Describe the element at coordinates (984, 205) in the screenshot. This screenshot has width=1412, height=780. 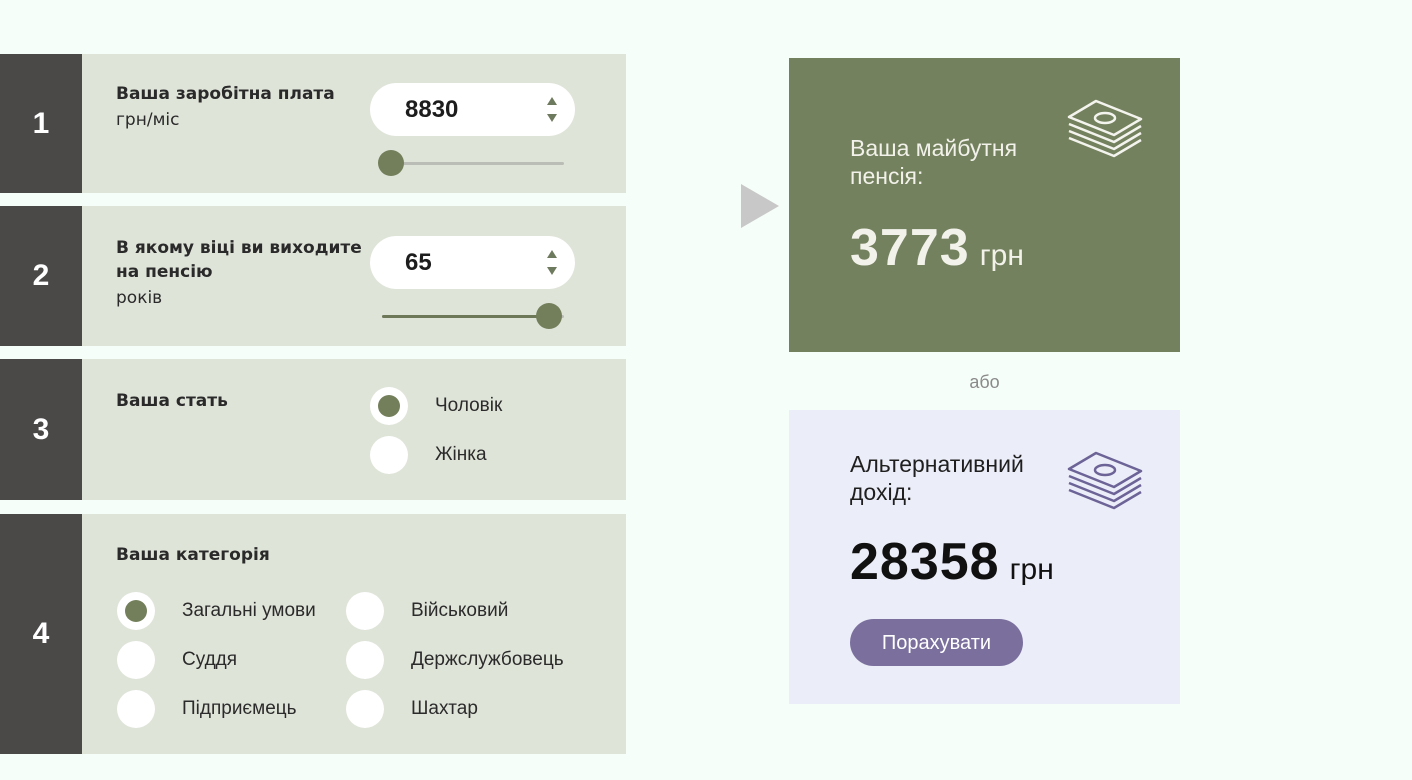
I see `future-pension-panel: Ваша майбутня пенсія: 3773 грн` at that location.